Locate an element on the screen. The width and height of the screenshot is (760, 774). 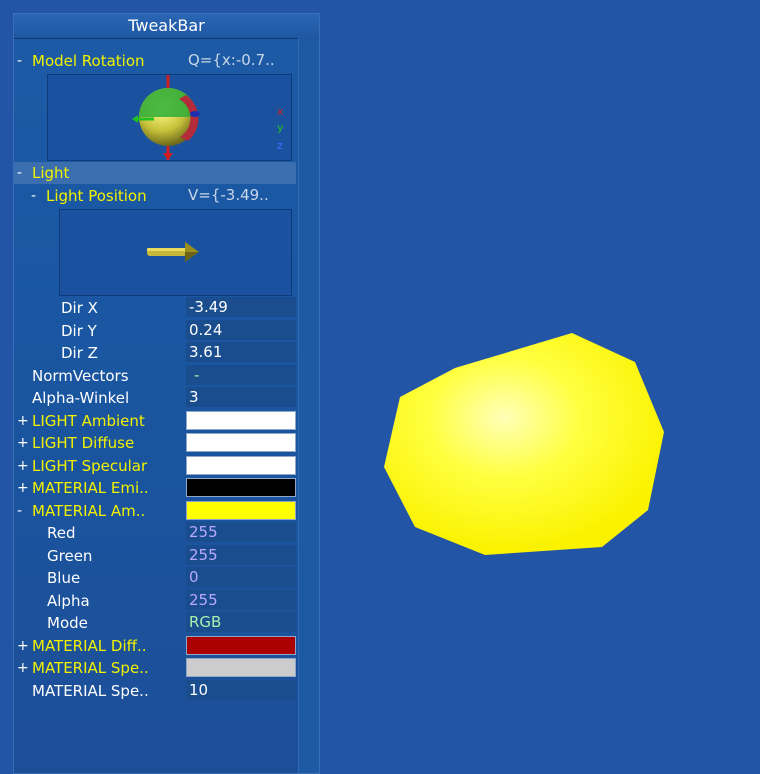
light-position-value: V={-3.49.. is located at coordinates (228, 195).